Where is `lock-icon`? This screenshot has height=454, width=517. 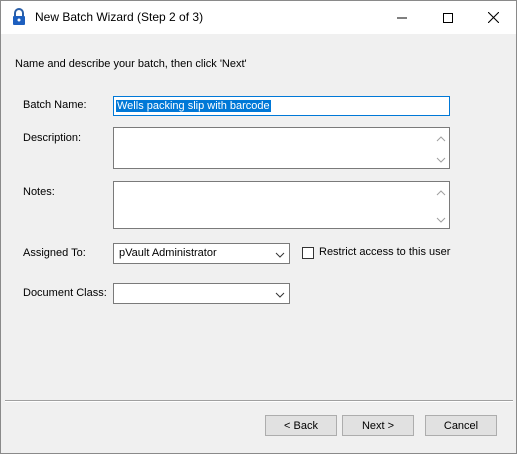 lock-icon is located at coordinates (19, 17).